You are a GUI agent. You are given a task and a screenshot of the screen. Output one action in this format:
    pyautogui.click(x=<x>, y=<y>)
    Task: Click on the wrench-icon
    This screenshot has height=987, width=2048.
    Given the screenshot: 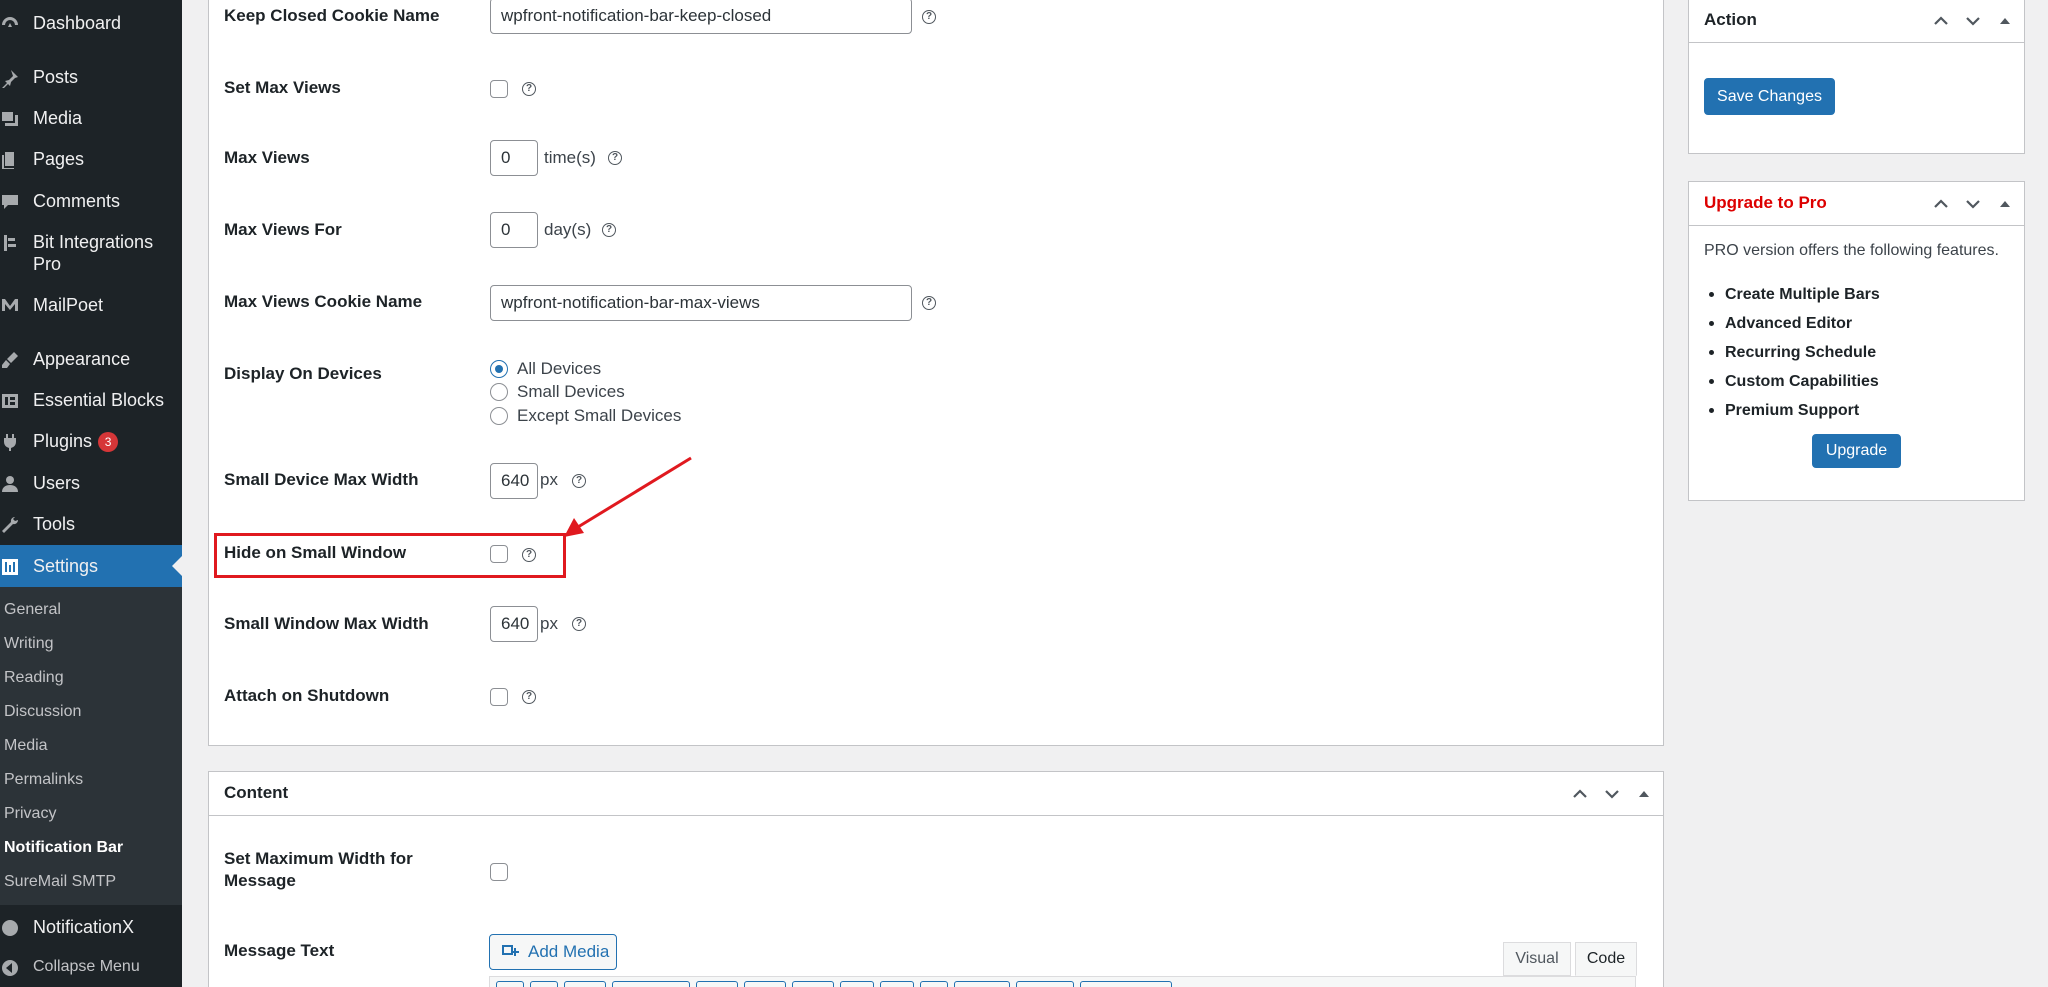 What is the action you would take?
    pyautogui.click(x=11, y=525)
    